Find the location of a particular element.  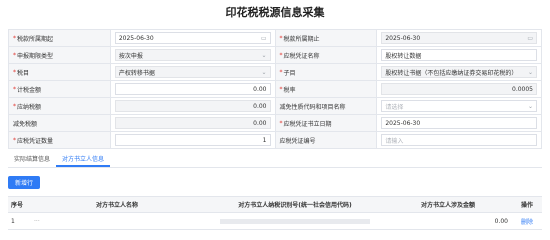

field-label: * 计税金额 is located at coordinates (60, 89).